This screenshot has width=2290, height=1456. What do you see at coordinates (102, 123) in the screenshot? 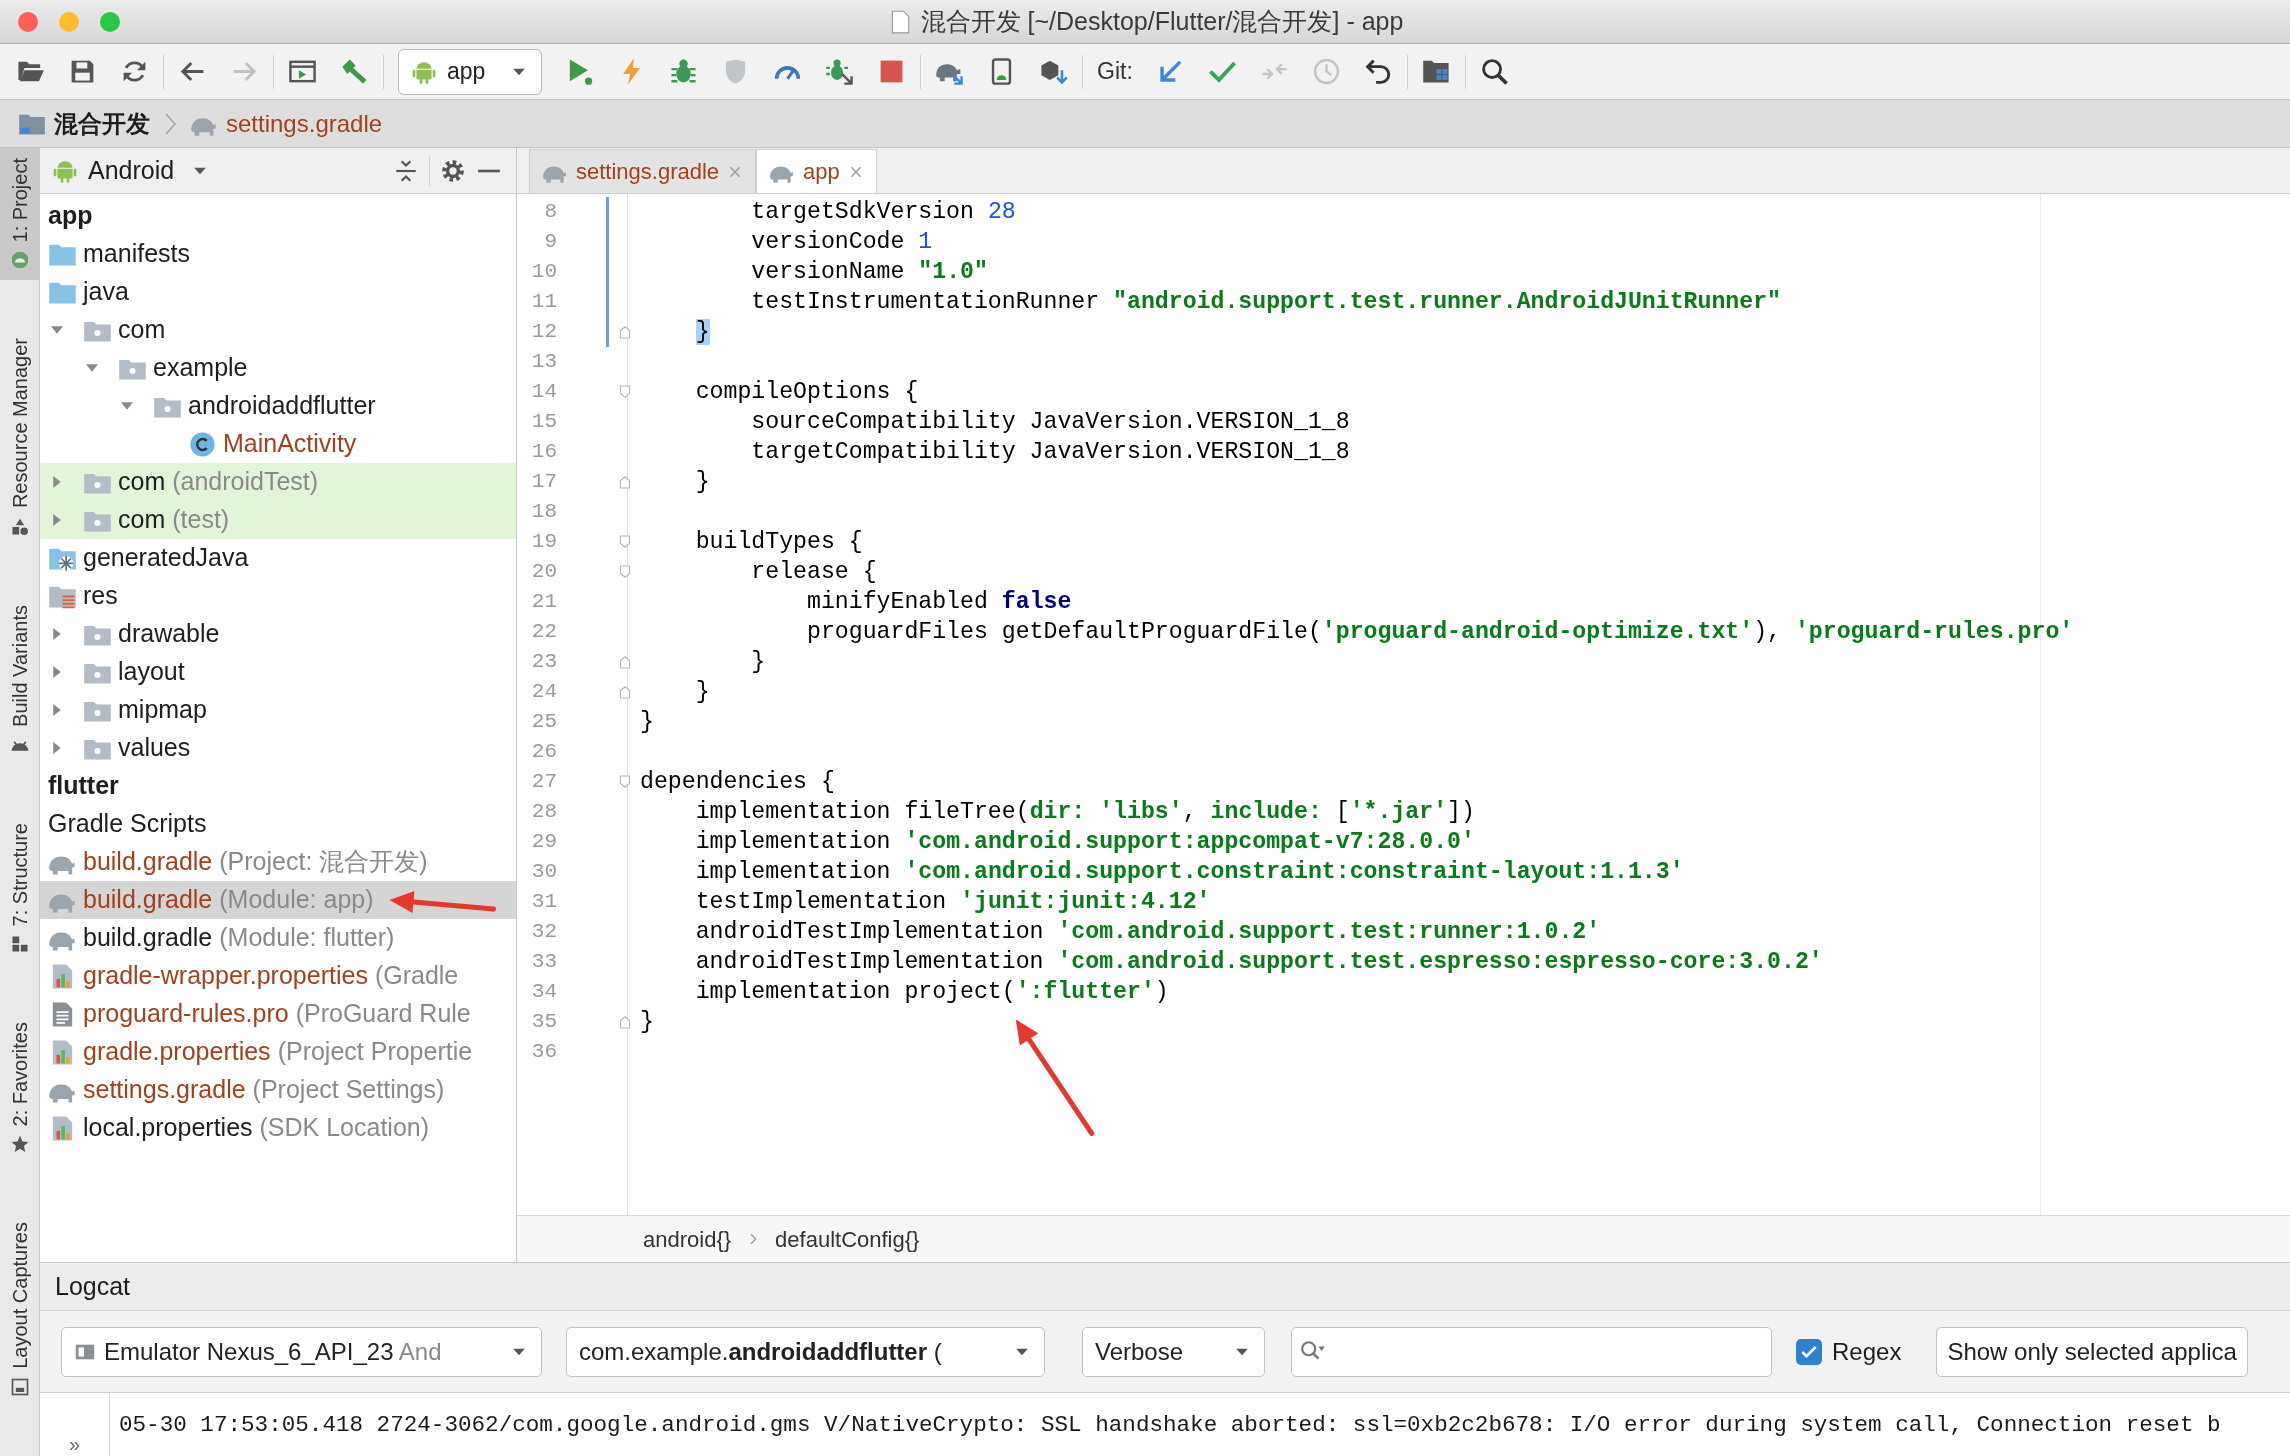
I see `breadcrumb-item: 混合开发` at bounding box center [102, 123].